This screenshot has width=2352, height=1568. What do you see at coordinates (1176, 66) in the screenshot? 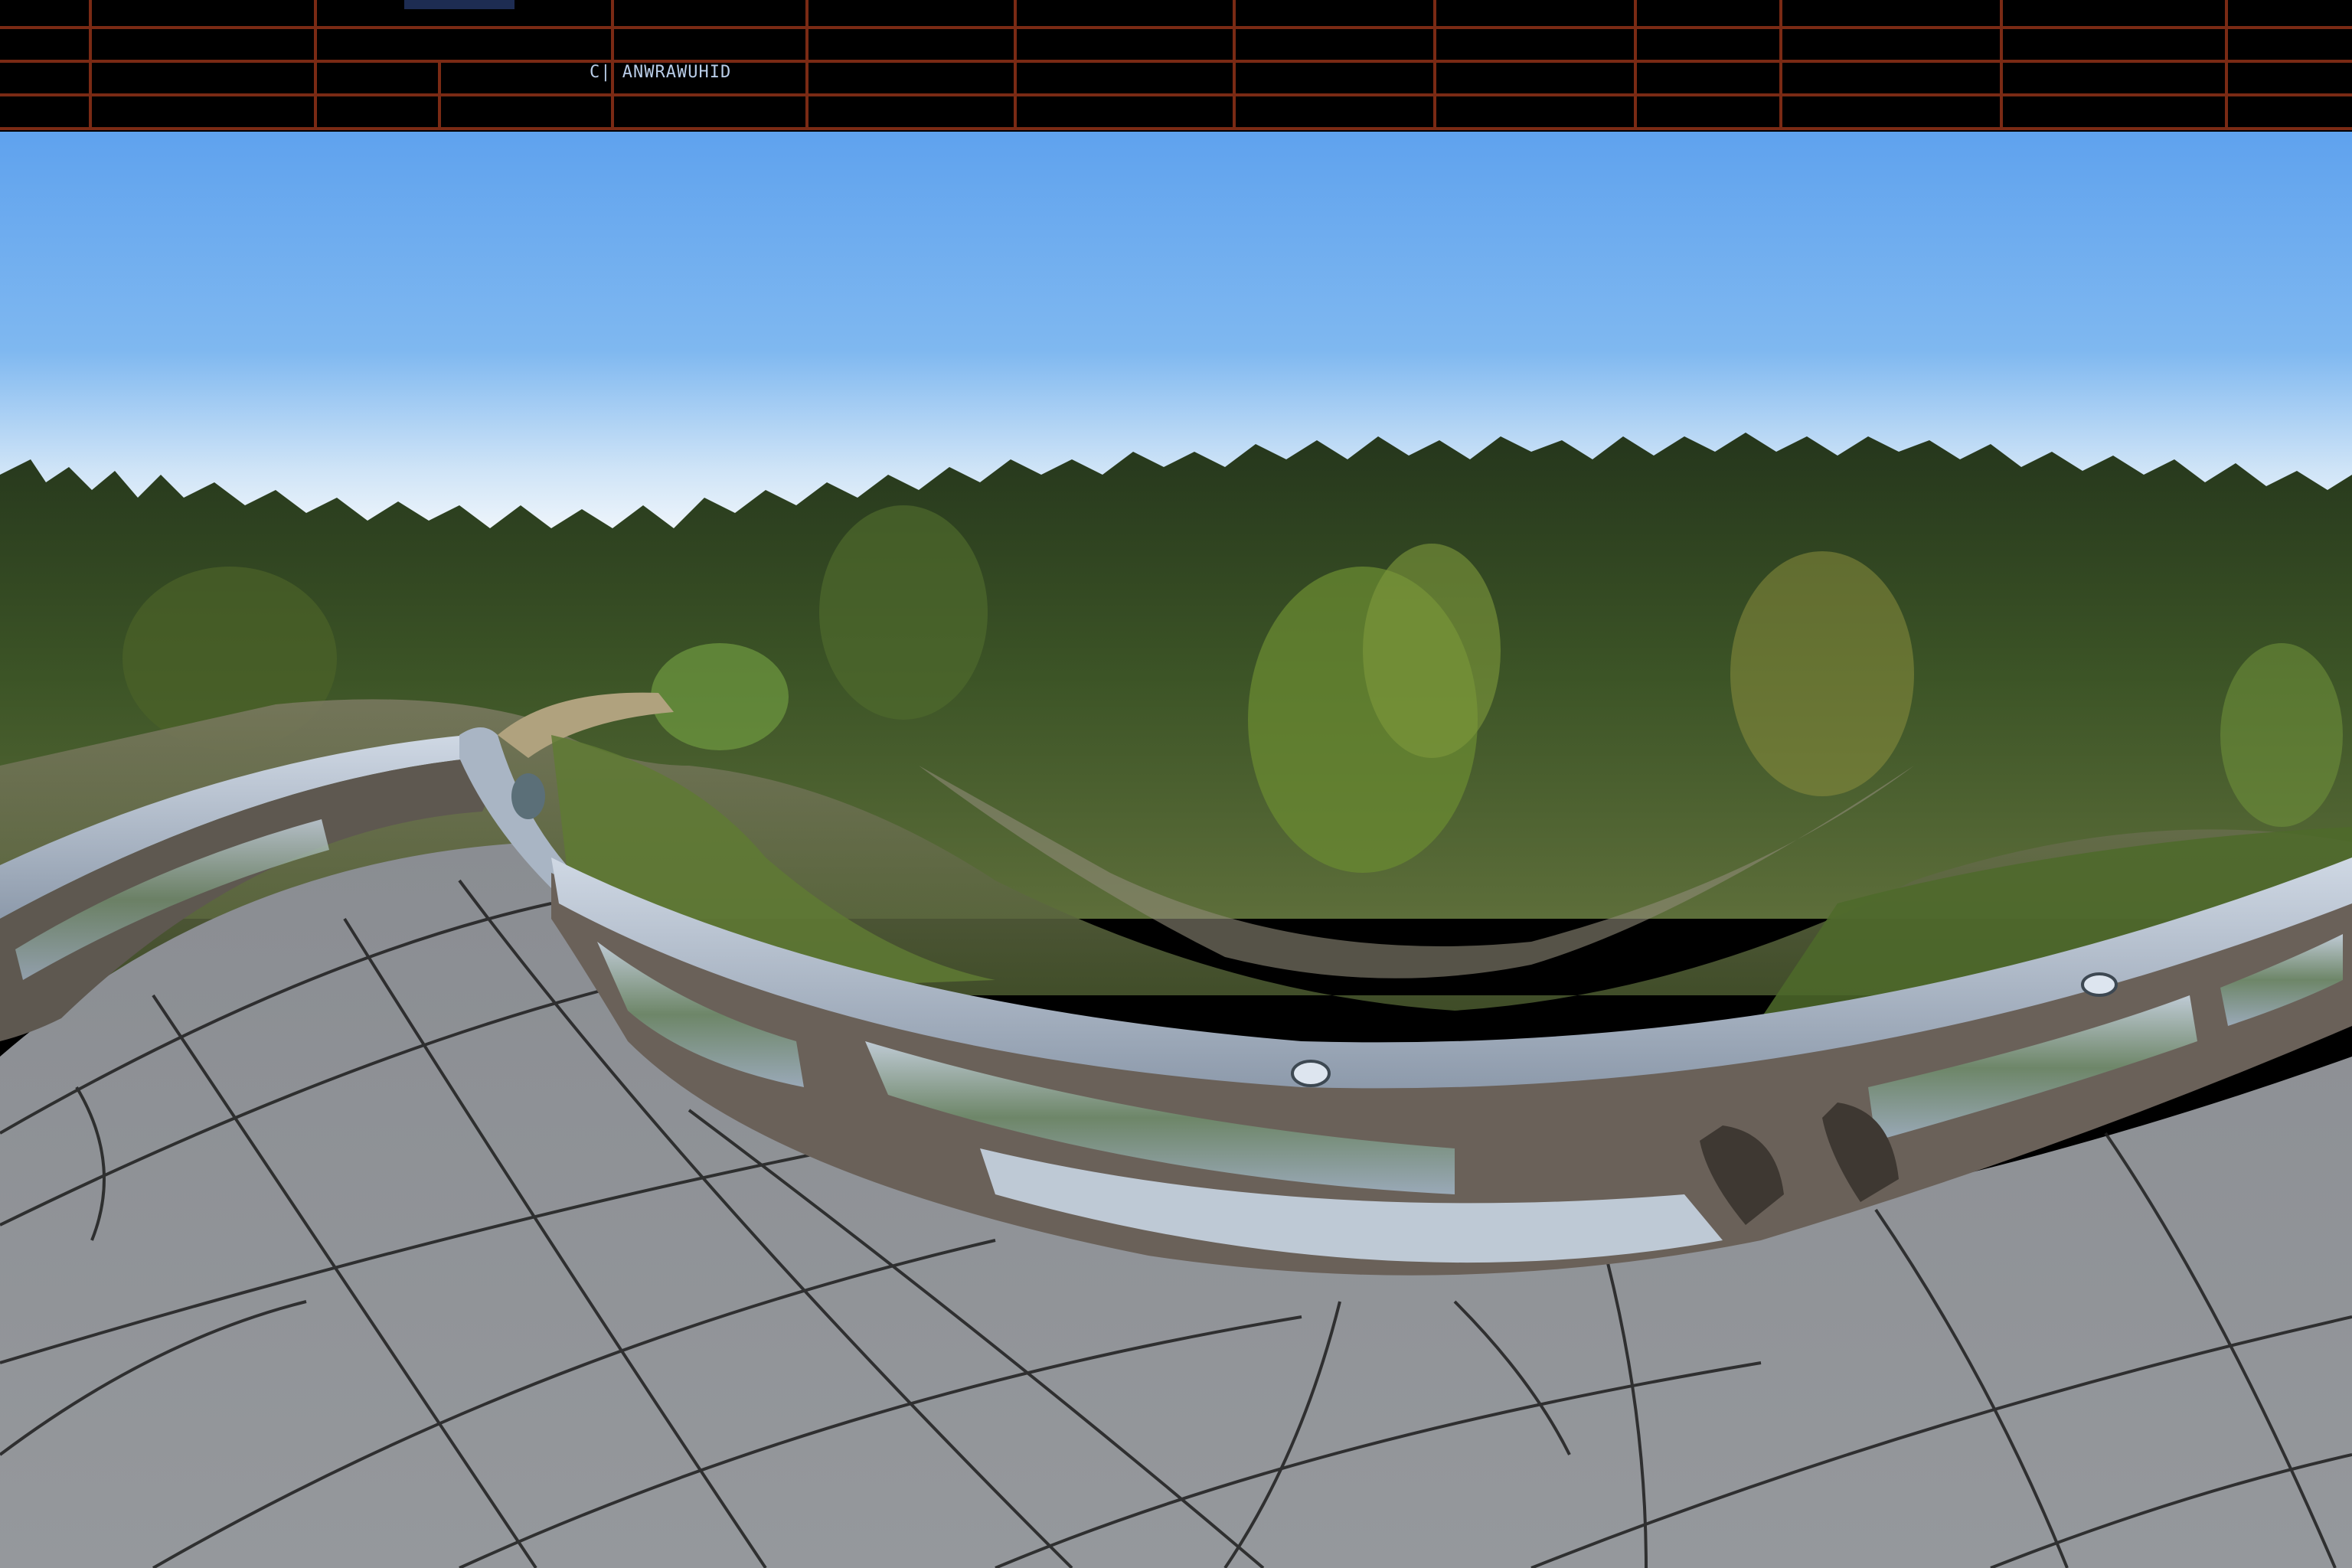
I see `header-strip` at bounding box center [1176, 66].